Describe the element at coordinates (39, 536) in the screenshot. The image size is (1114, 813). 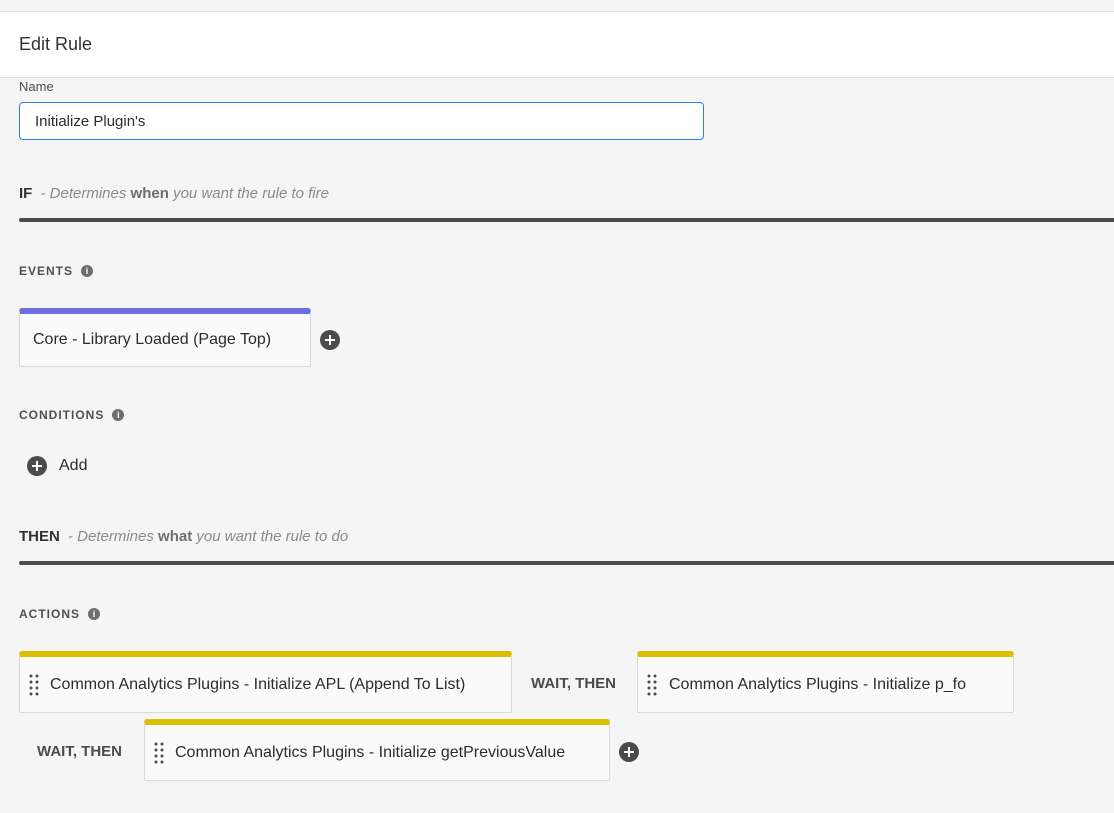
I see `then-keyword: THEN` at that location.